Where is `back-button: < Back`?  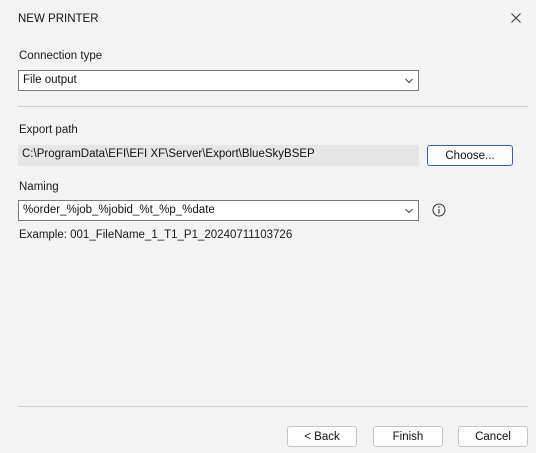 back-button: < Back is located at coordinates (322, 436).